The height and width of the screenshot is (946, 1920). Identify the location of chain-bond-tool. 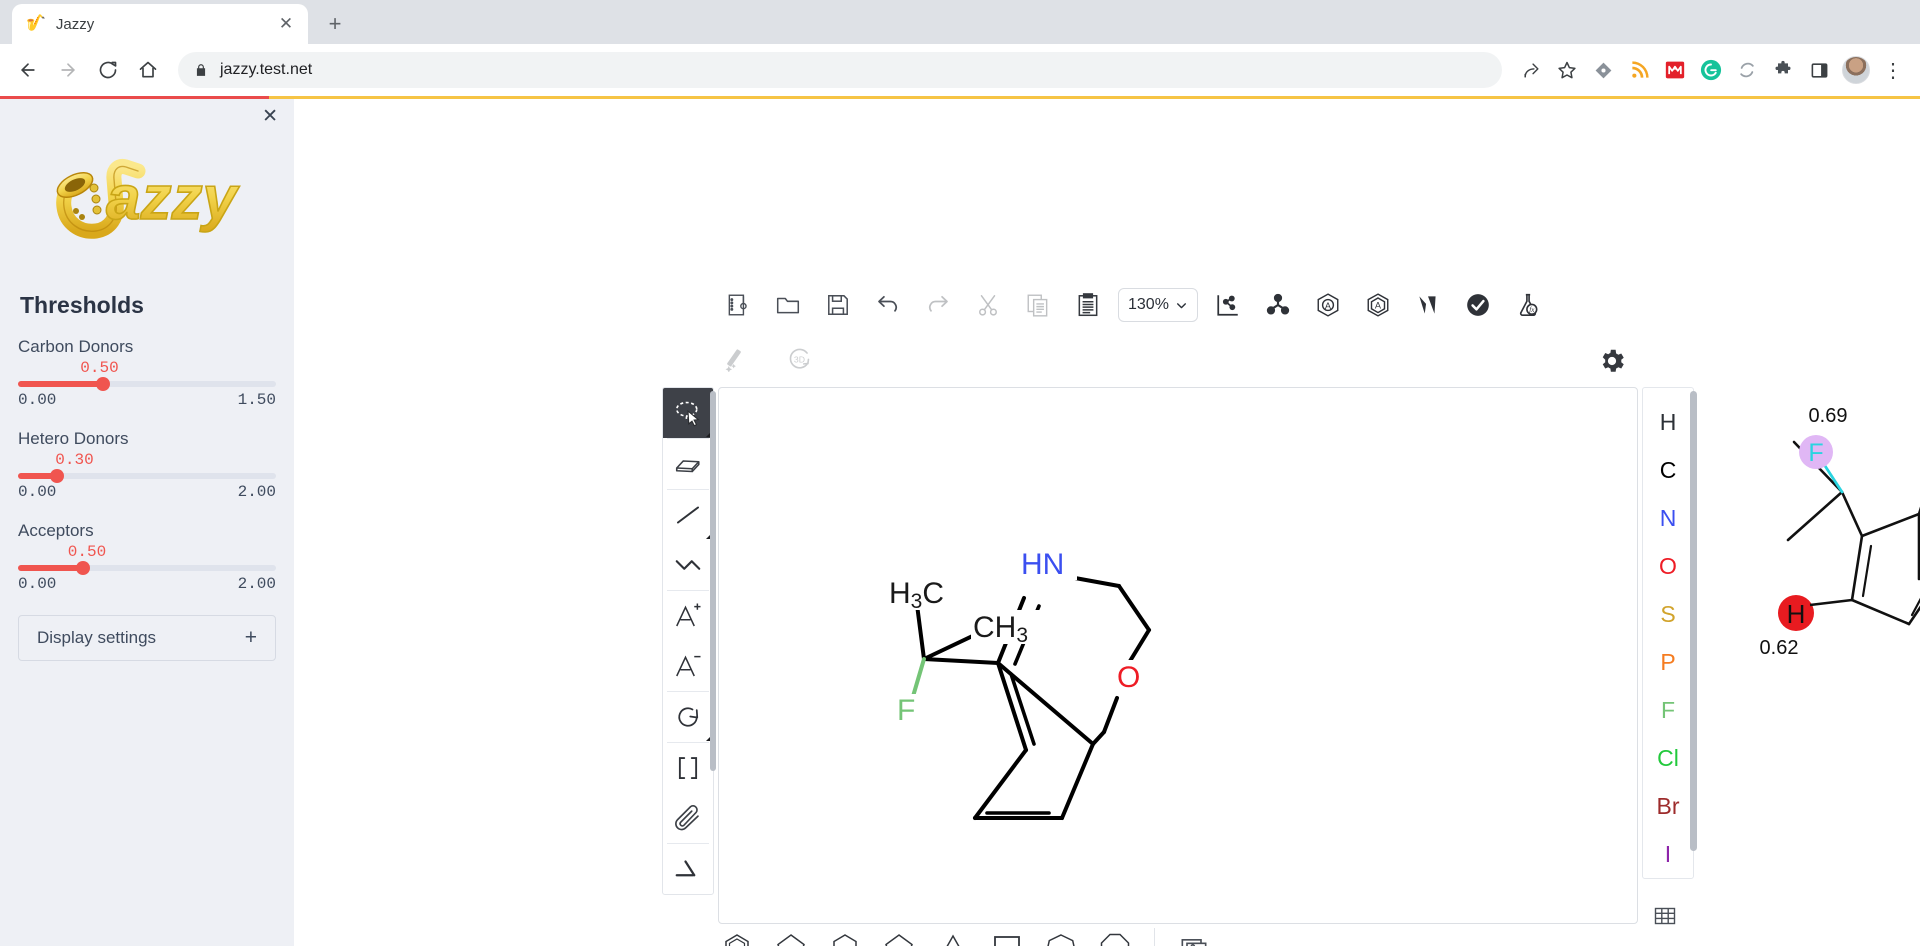
(688, 565).